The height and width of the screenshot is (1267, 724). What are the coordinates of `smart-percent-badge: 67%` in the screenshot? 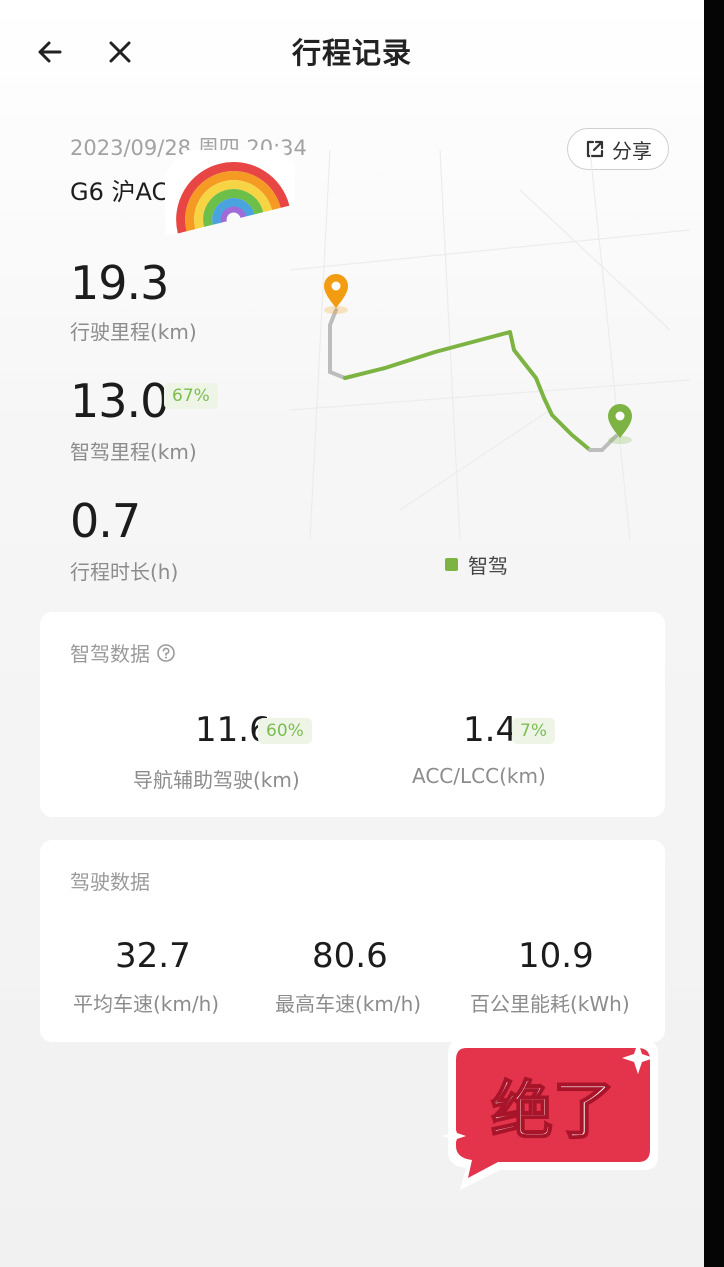 It's located at (191, 396).